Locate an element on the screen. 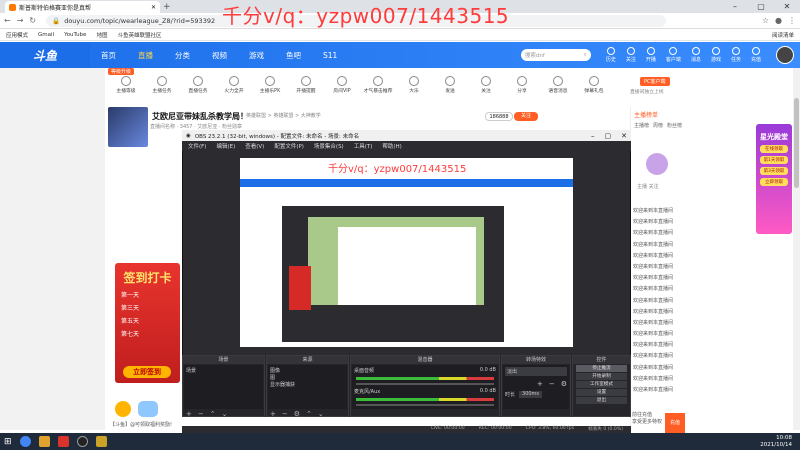 This screenshot has height=450, width=800. studio-mode-button: 工作室模式 is located at coordinates (601, 384).